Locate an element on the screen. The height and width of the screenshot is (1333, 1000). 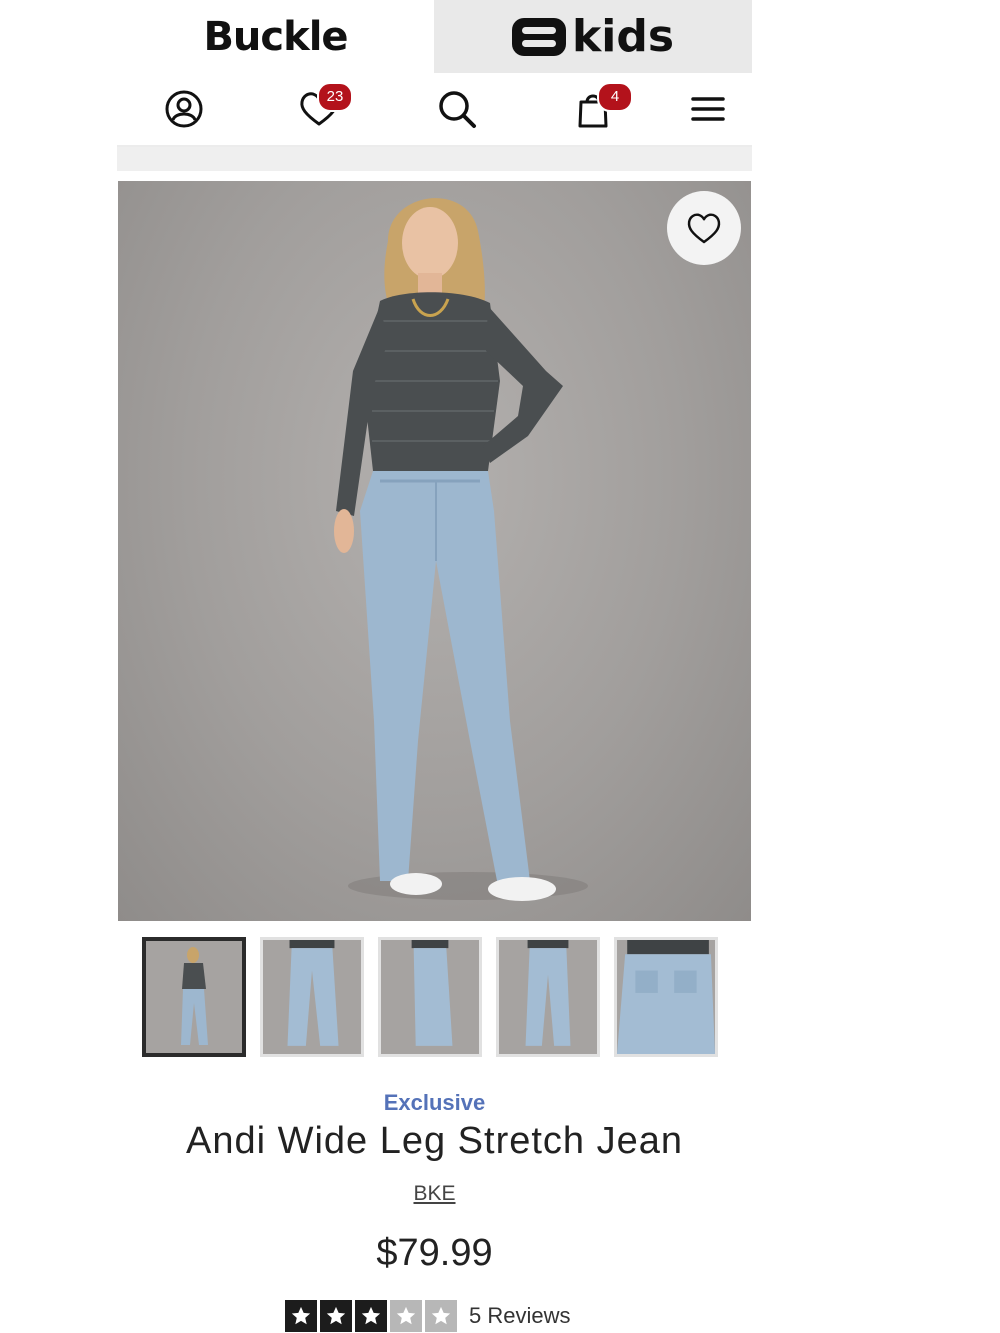
buckle-logo-text: Buckle is located at coordinates (275, 36).